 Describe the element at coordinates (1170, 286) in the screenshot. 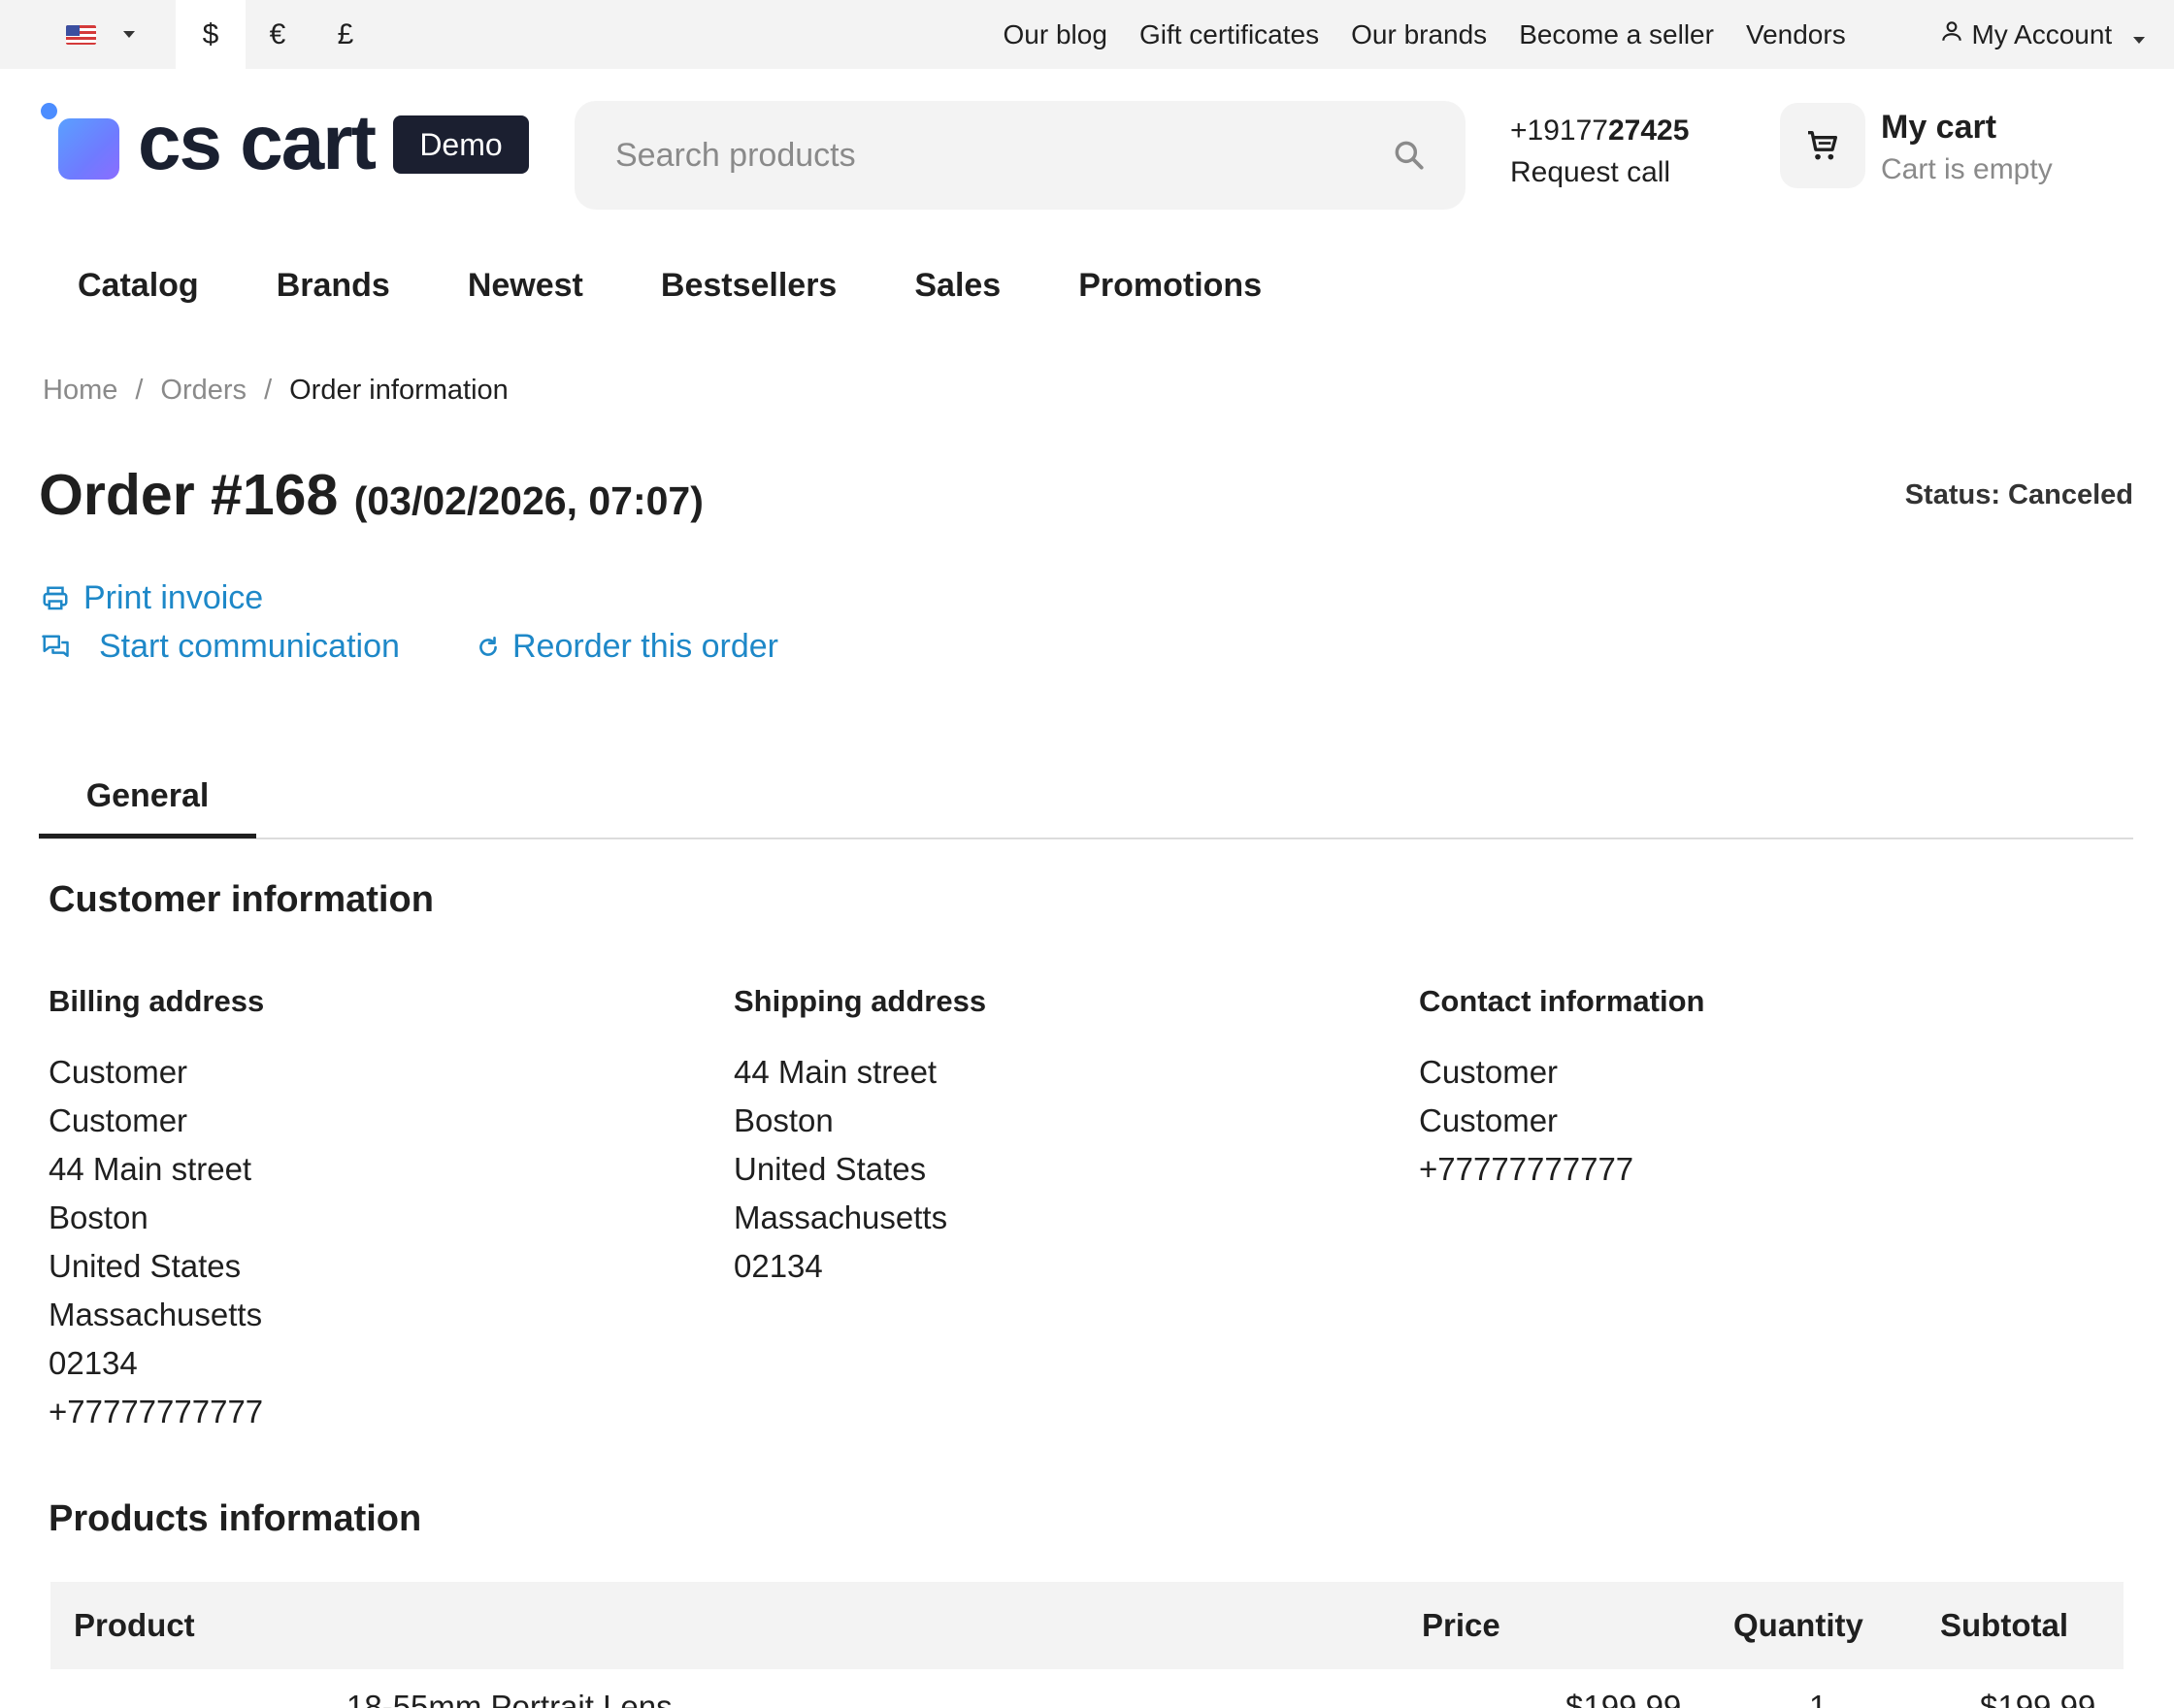

I see `nav-promotions: Promotions` at that location.